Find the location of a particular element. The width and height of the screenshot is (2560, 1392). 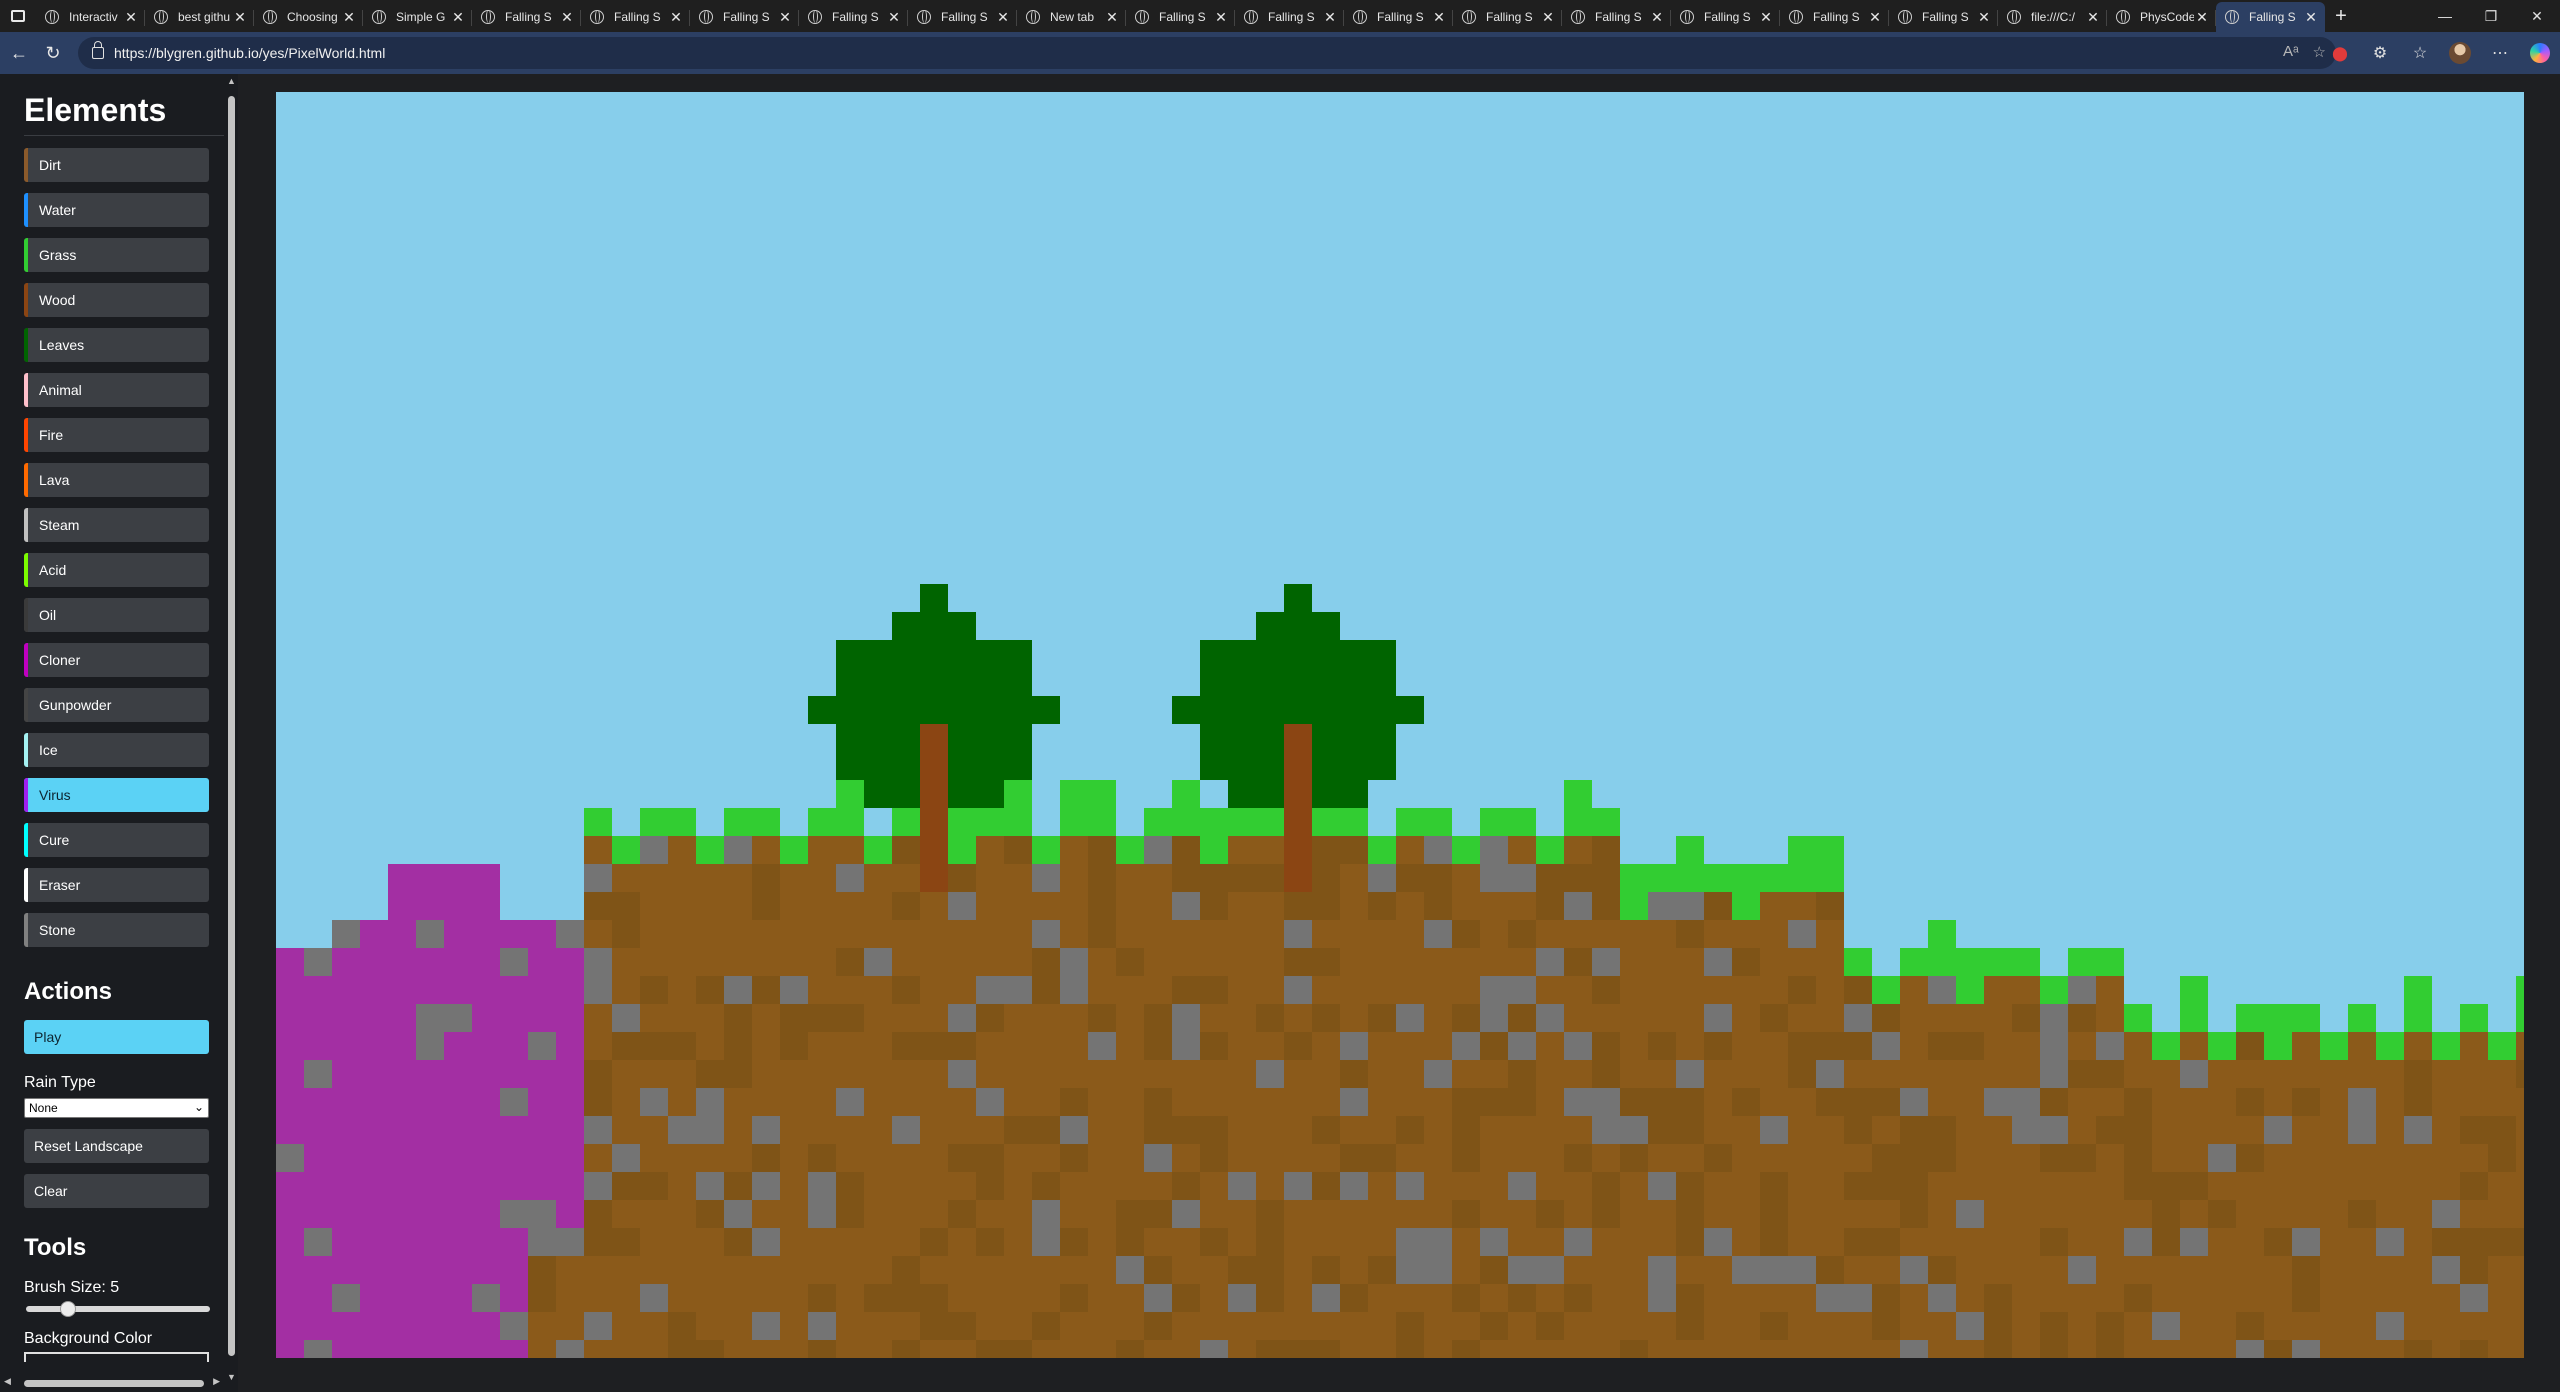

vertical-scroll-thumb is located at coordinates (231, 726).